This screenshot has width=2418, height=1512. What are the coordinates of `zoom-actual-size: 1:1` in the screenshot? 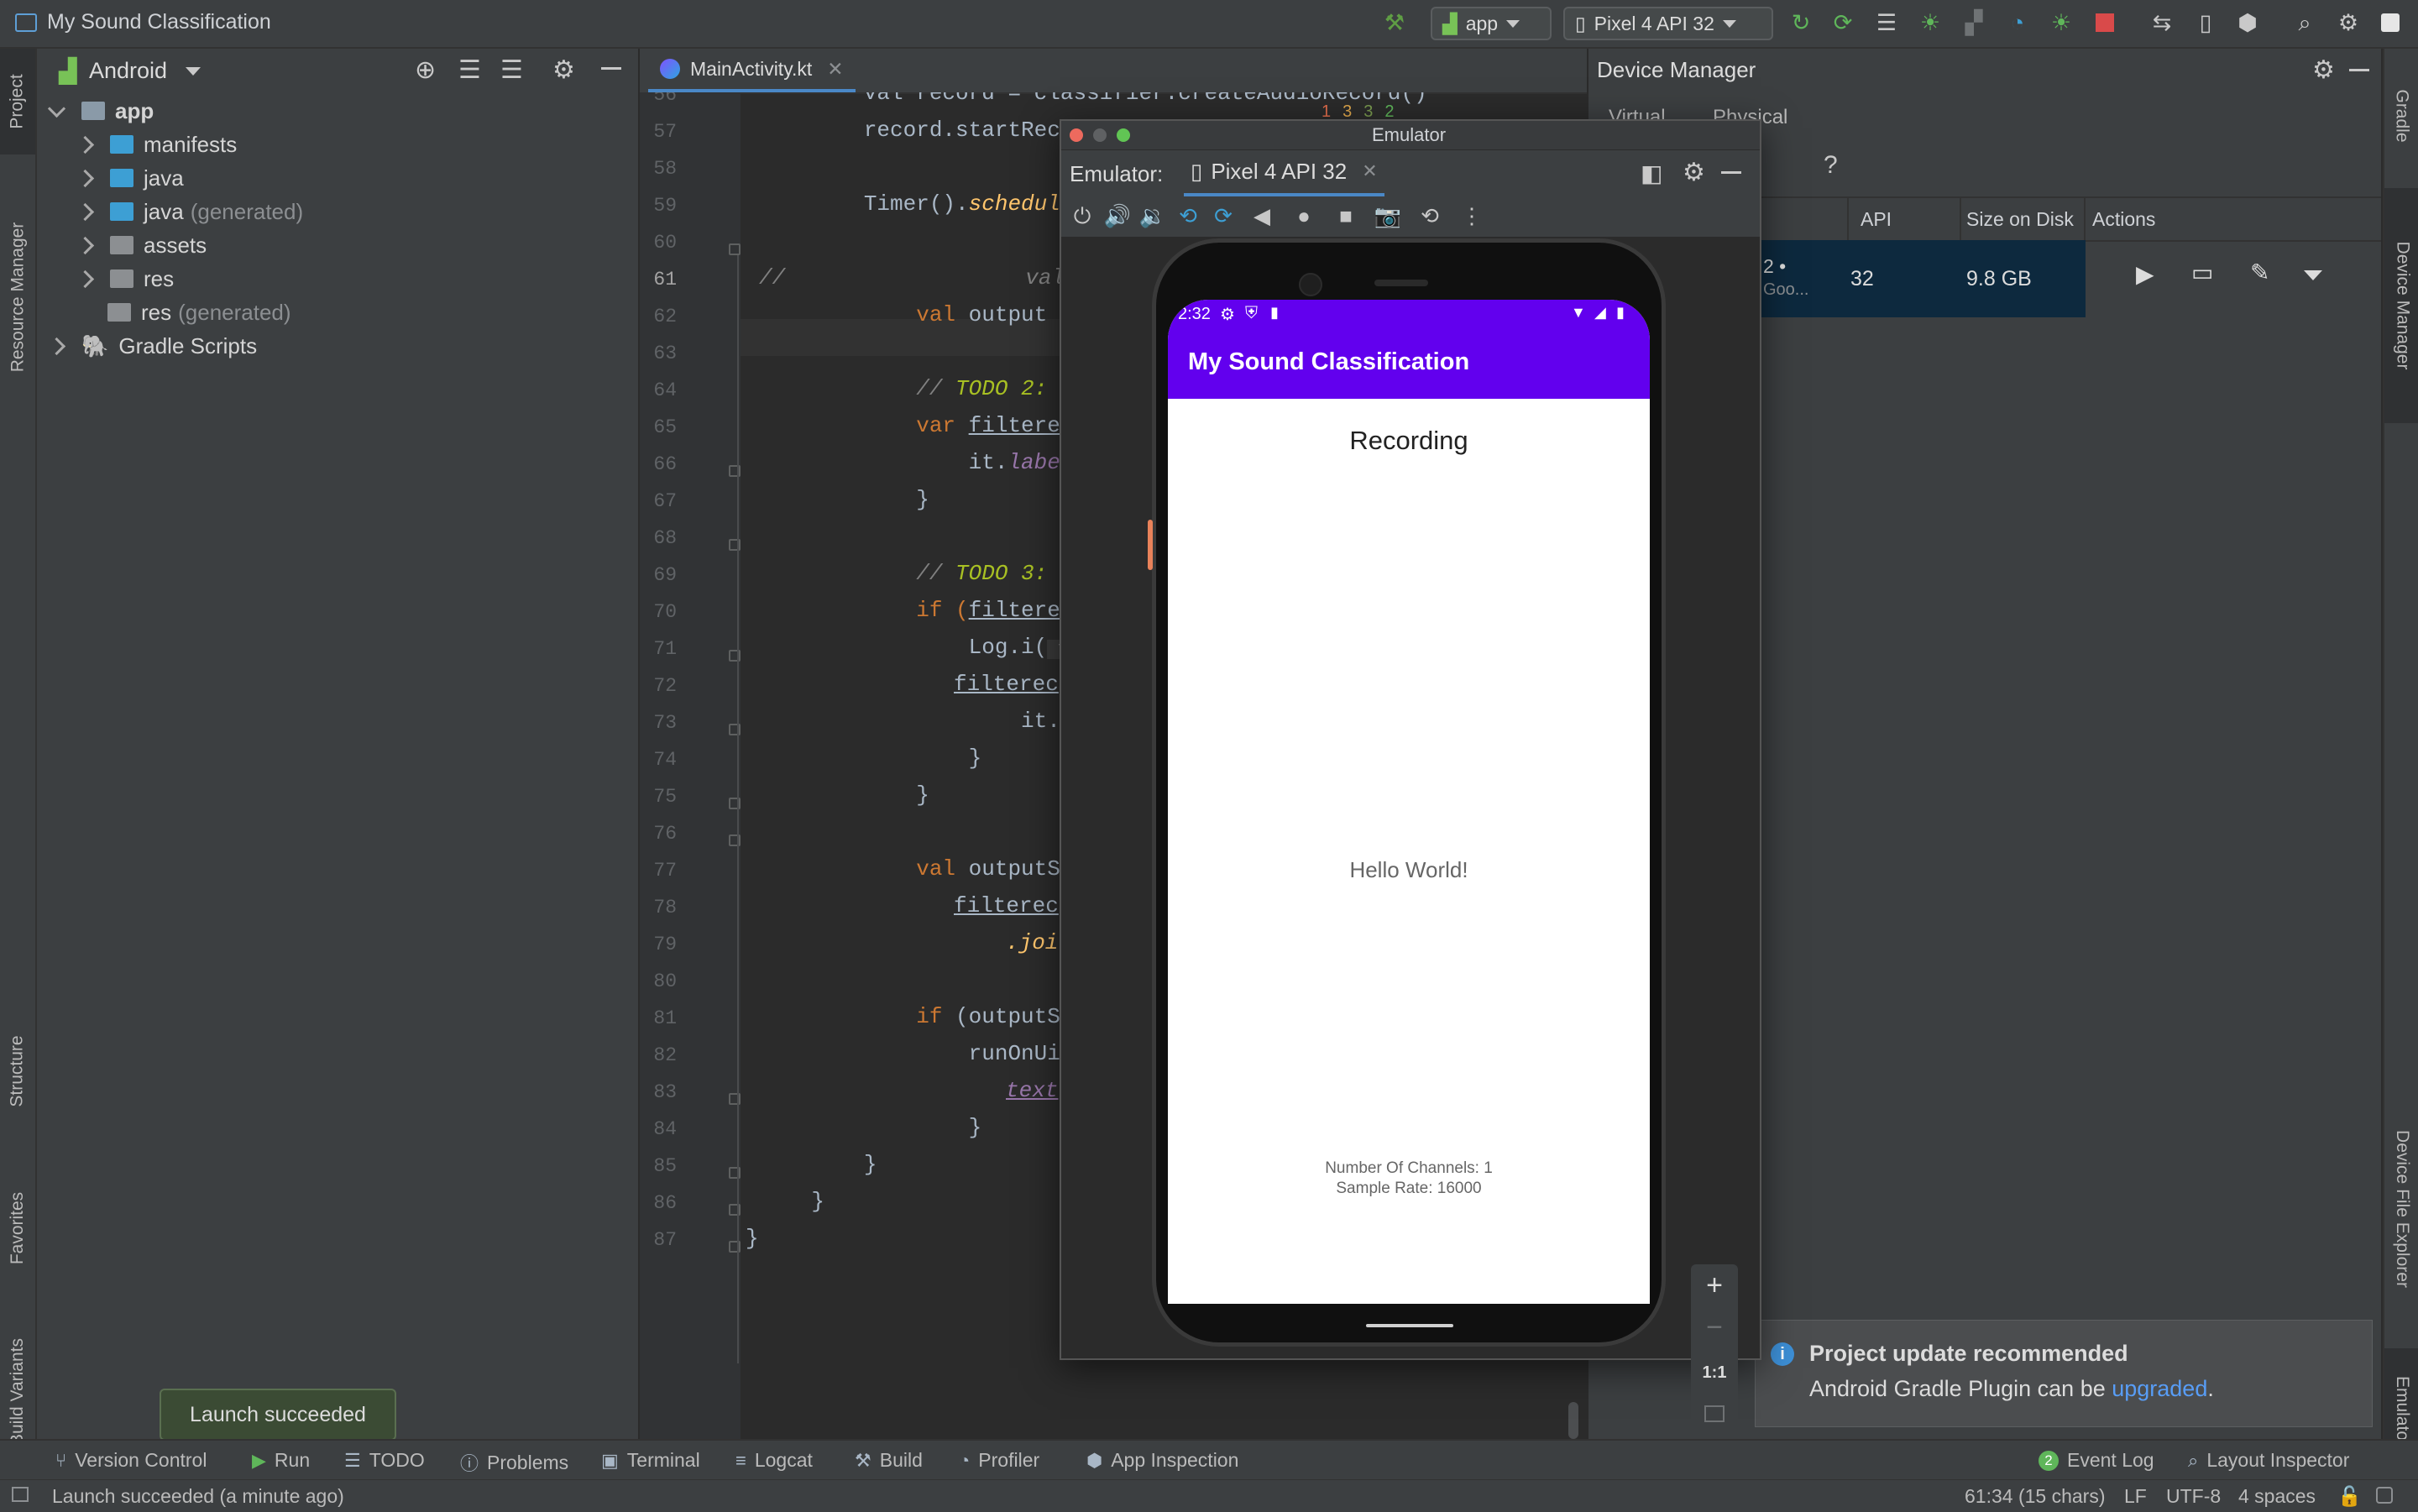 It's located at (1714, 1373).